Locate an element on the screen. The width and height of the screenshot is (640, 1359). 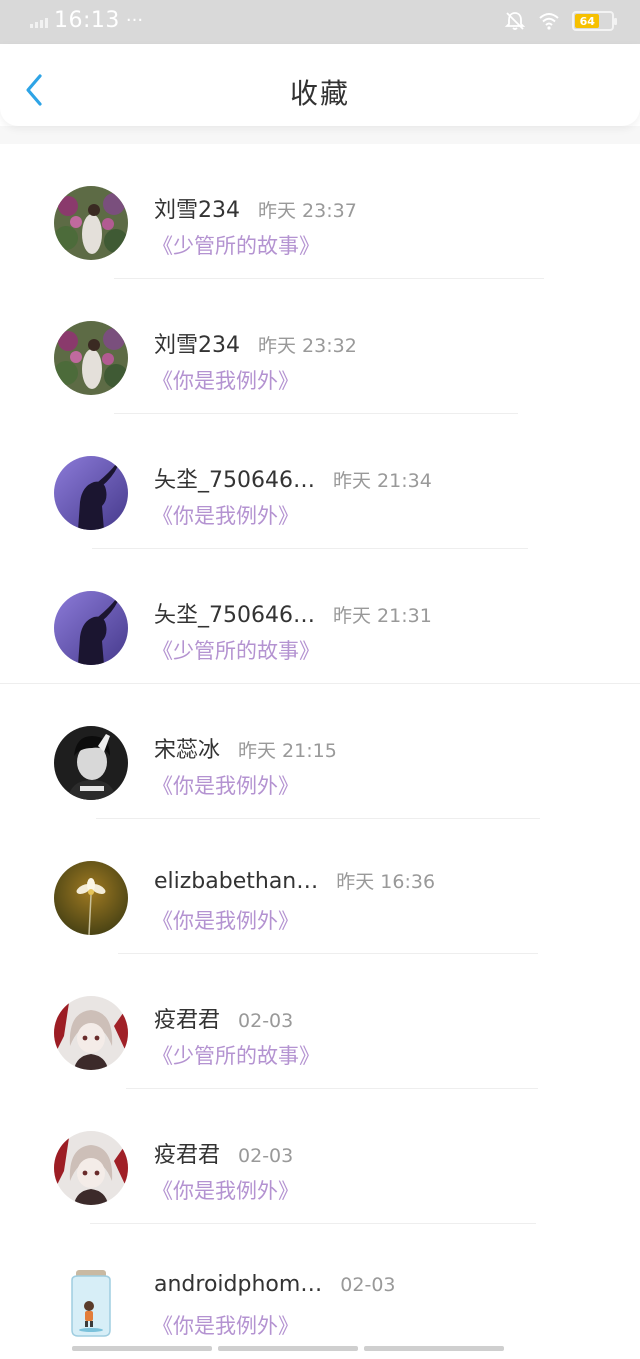
status-time: 16:13 is located at coordinates (87, 20).